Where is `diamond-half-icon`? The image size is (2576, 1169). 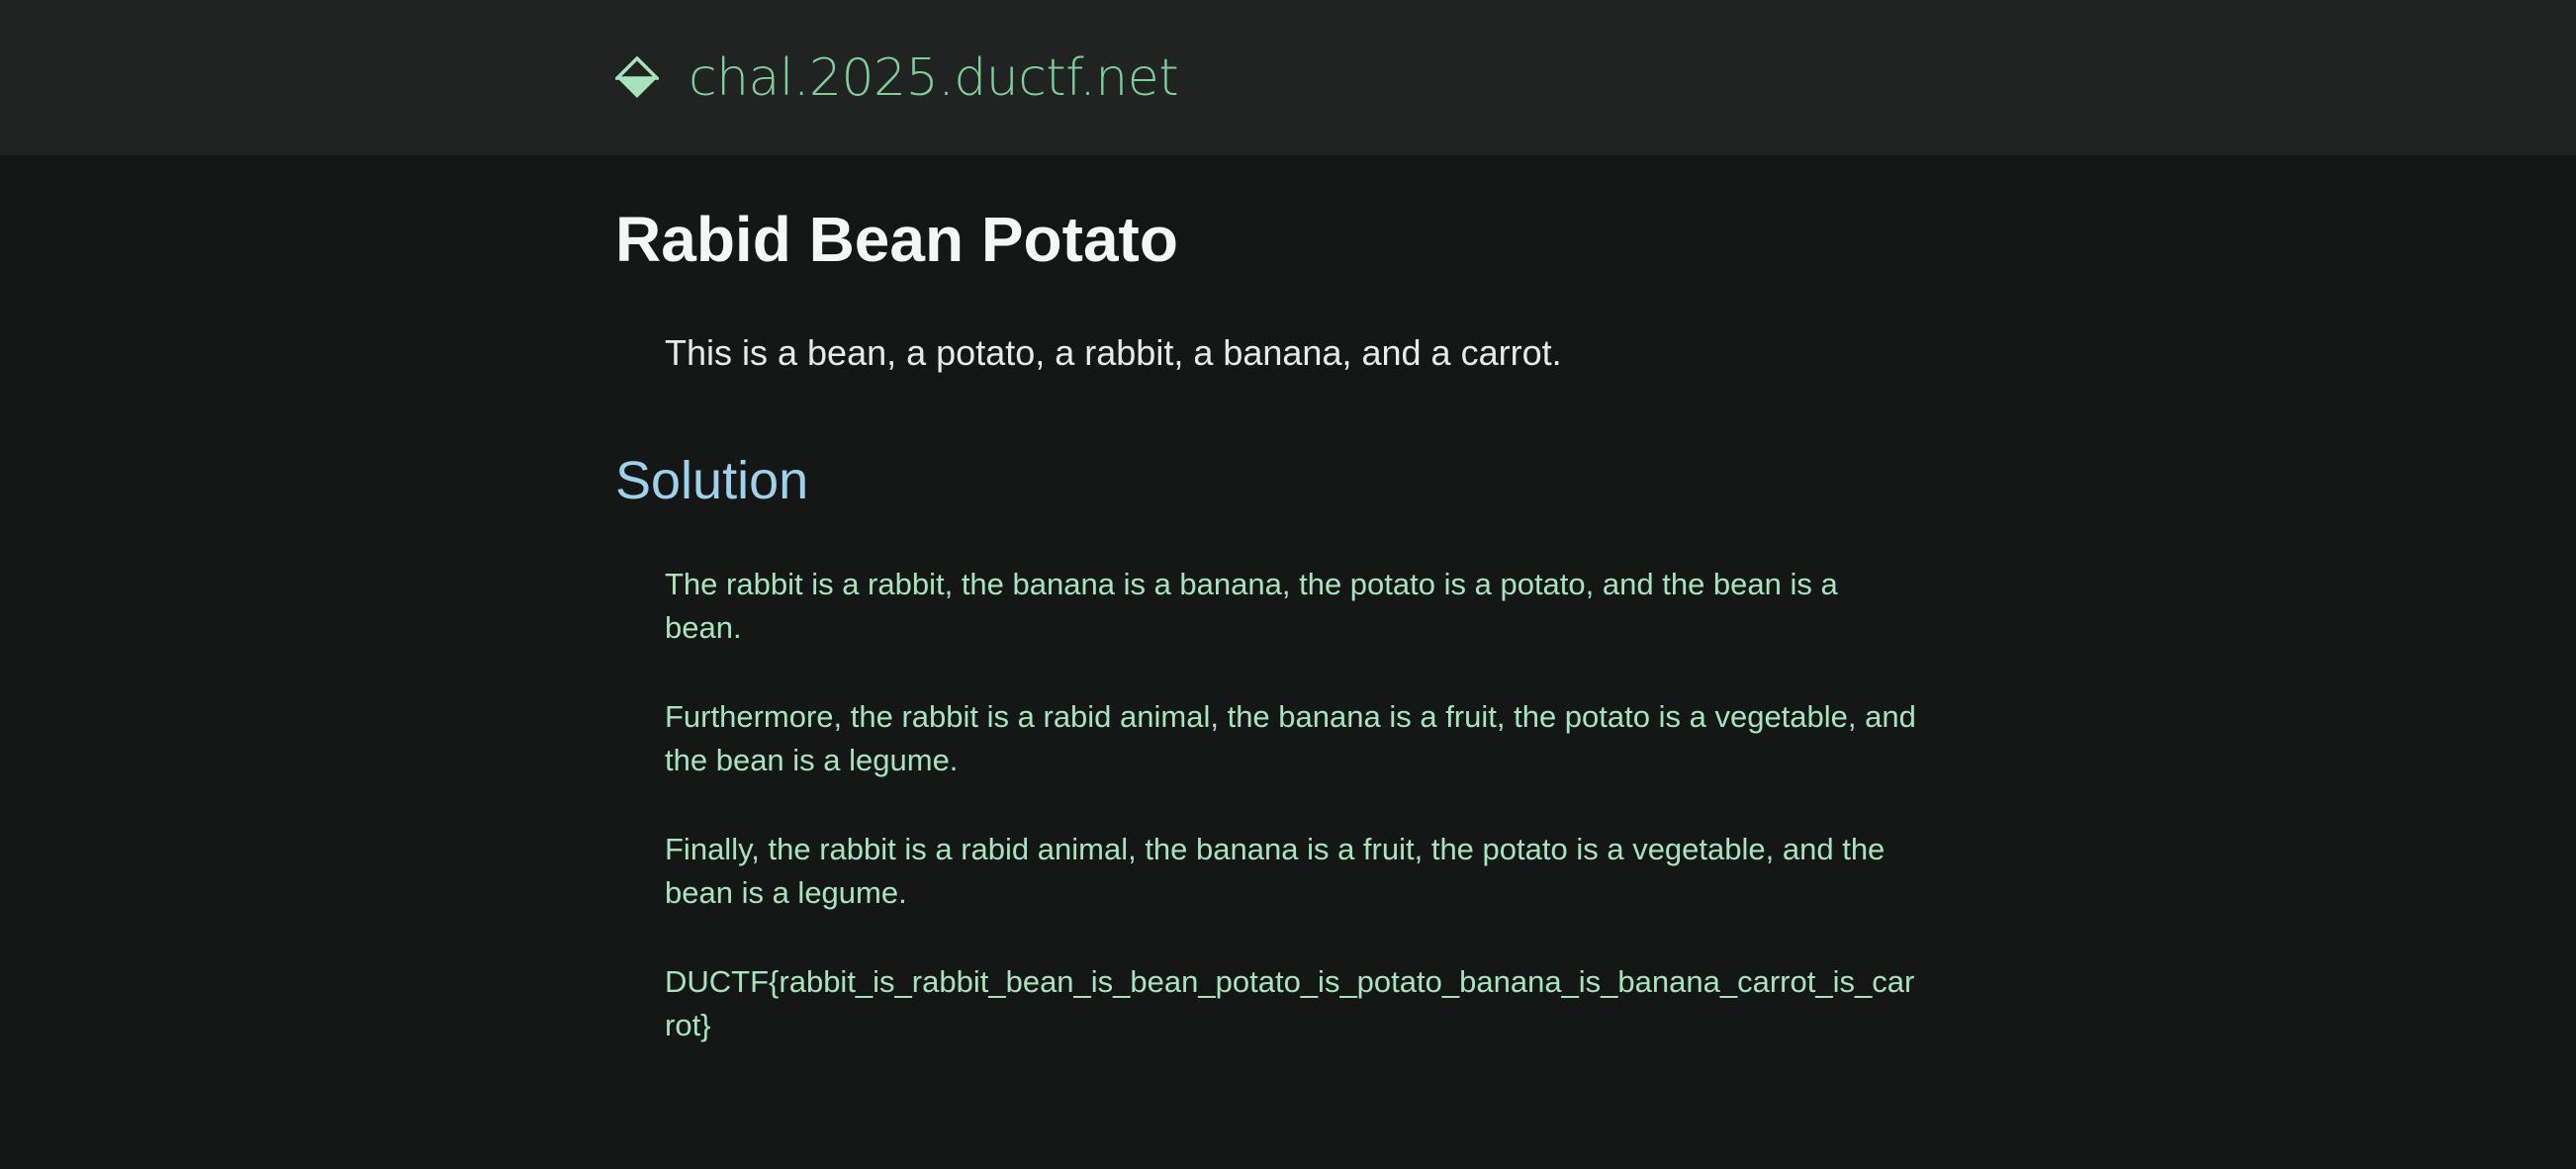 diamond-half-icon is located at coordinates (637, 76).